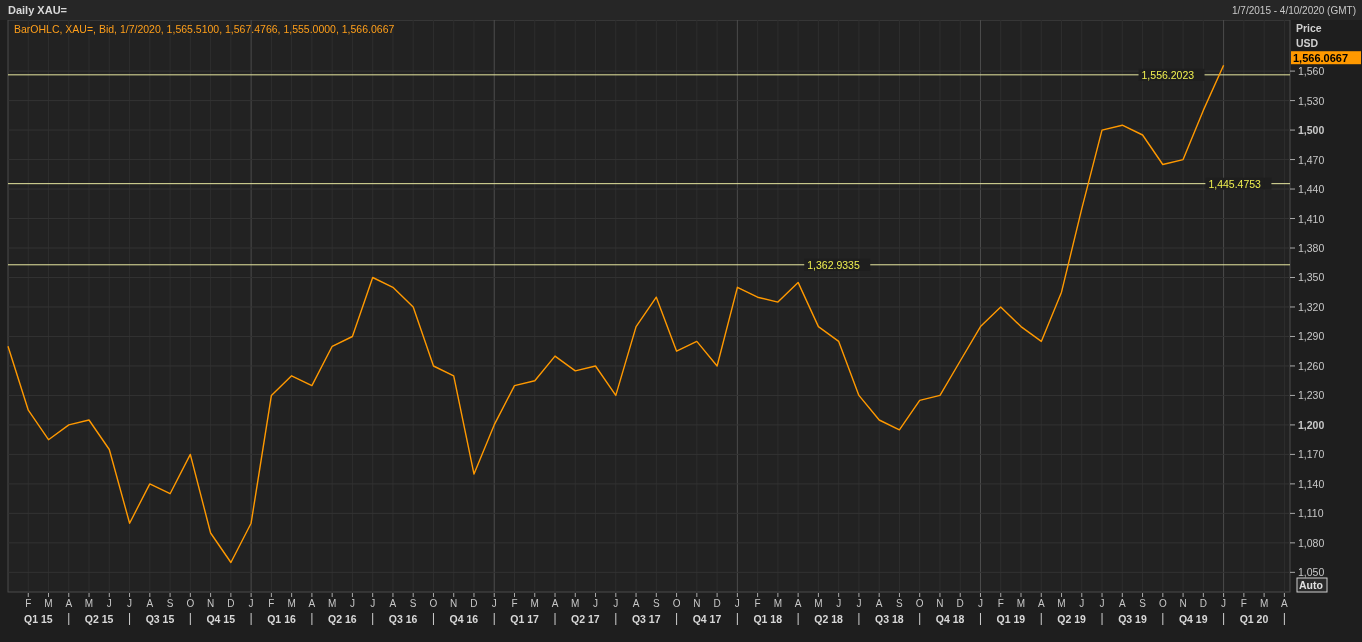 The width and height of the screenshot is (1362, 642). Describe the element at coordinates (828, 619) in the screenshot. I see `quarter-label: Q2 18` at that location.